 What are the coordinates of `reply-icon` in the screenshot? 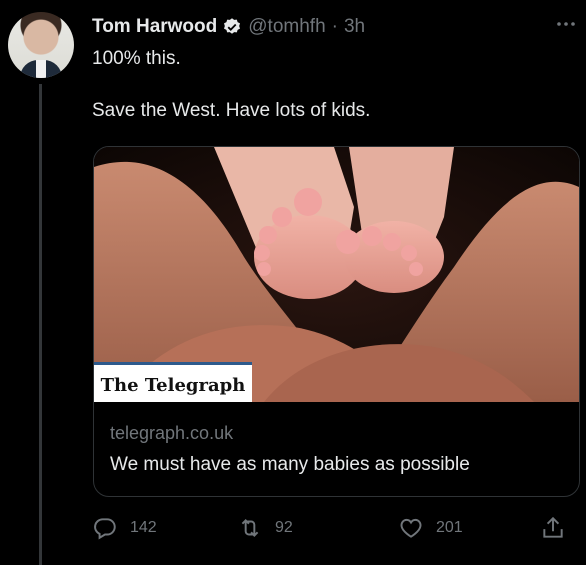 It's located at (105, 529).